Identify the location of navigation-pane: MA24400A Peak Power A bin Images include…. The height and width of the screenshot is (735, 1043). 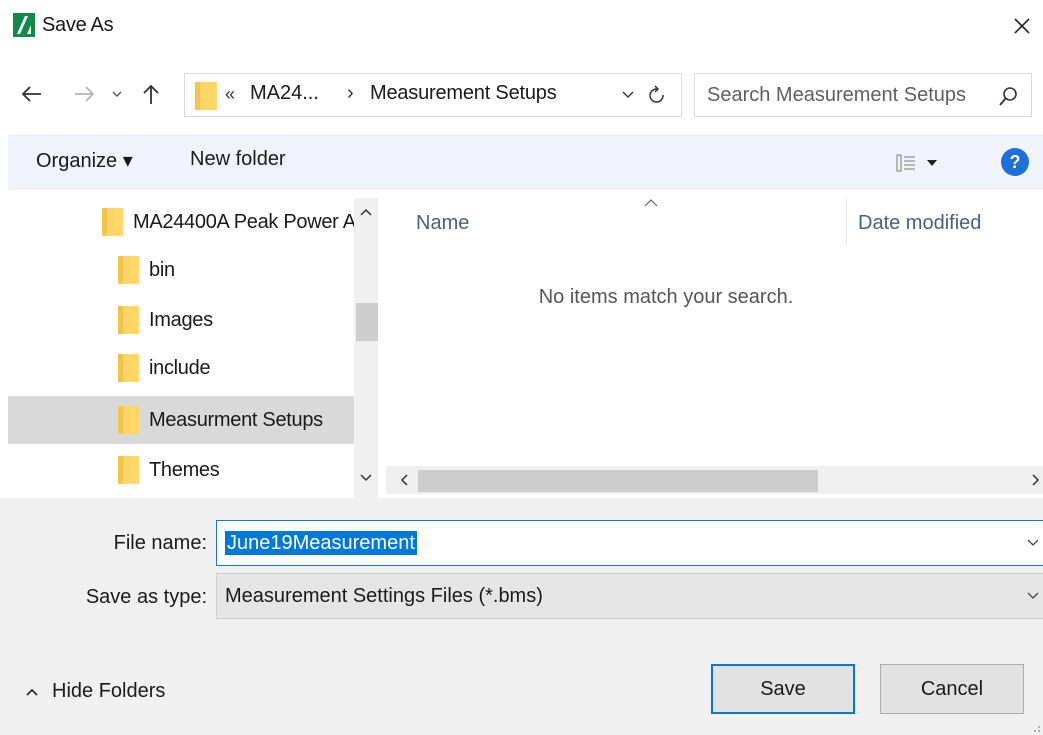
(193, 348).